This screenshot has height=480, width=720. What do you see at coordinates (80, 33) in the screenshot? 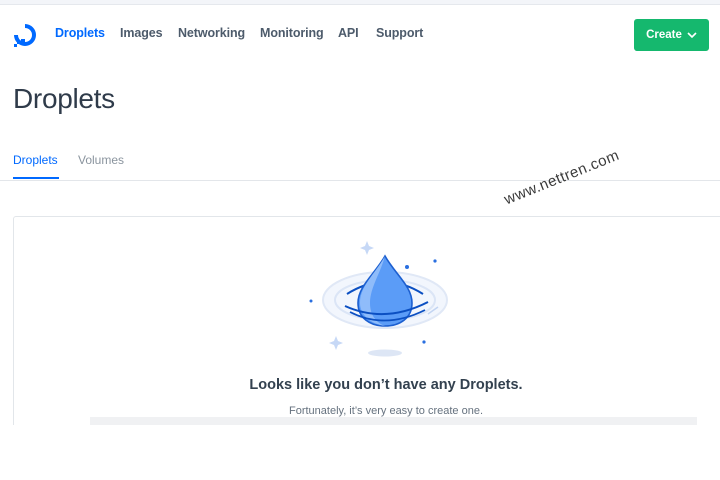
I see `nav-item-droplets: Droplets` at bounding box center [80, 33].